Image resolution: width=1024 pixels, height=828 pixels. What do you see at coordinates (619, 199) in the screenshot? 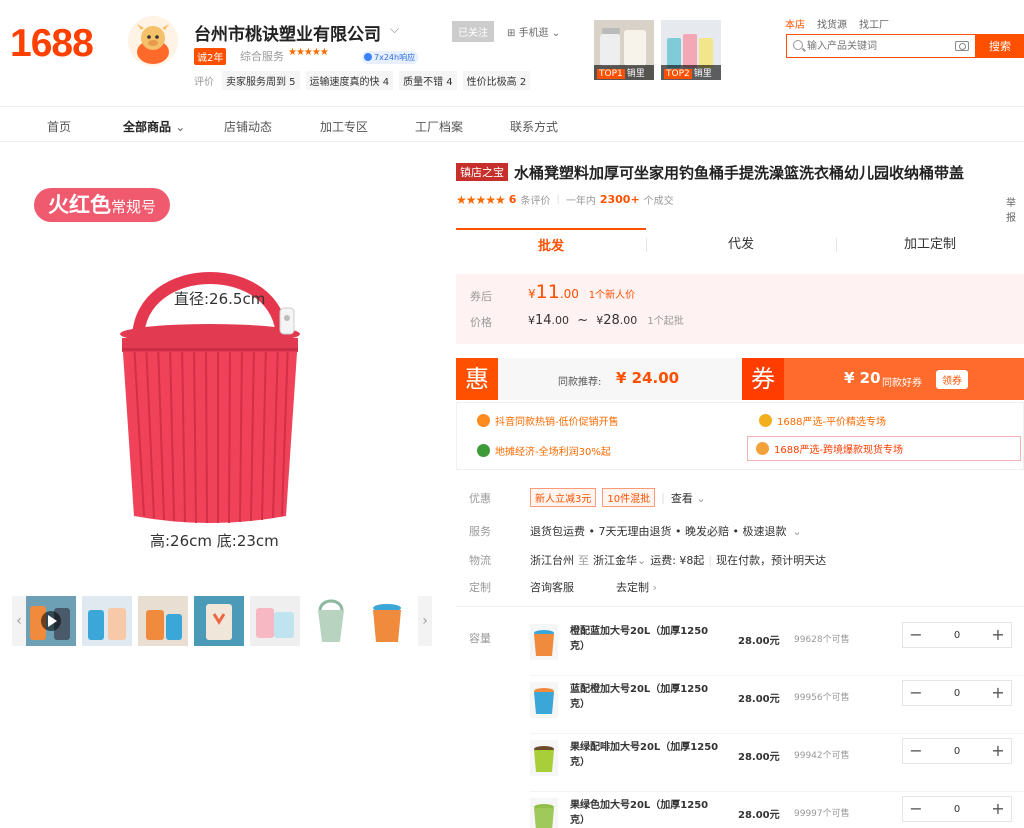
I see `sales-count: 2300+` at bounding box center [619, 199].